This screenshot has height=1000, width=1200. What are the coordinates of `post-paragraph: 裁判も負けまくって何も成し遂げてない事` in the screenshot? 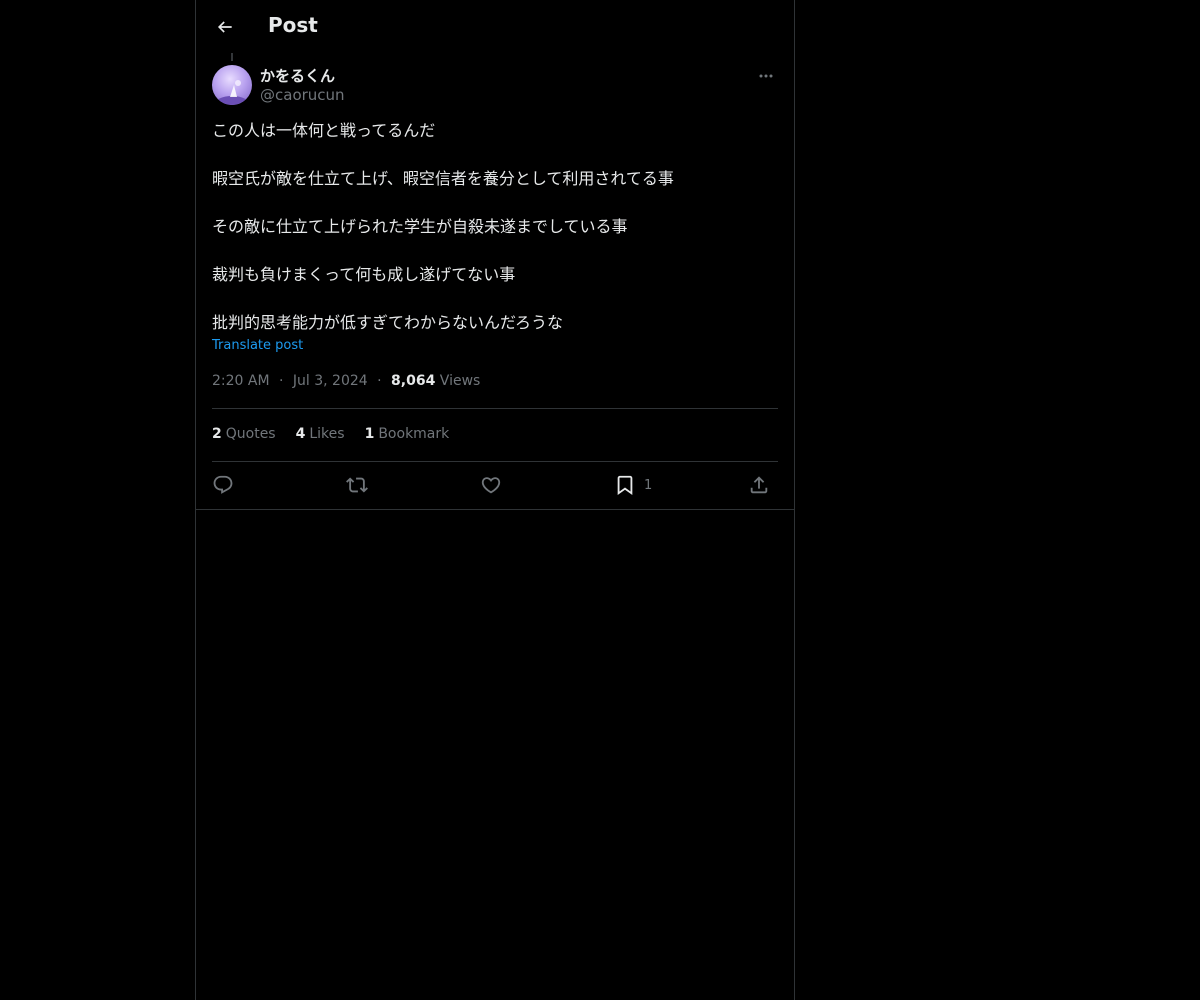 It's located at (364, 274).